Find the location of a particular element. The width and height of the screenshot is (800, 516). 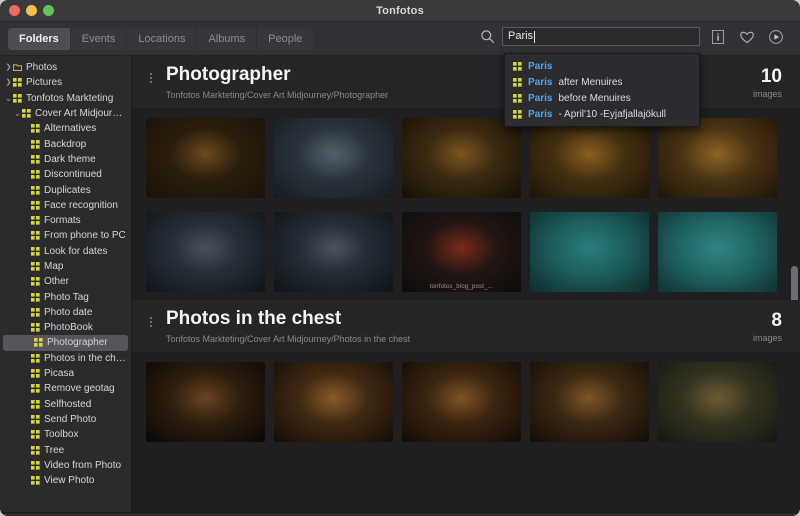

sidebar-item-send-photo: Send Photo is located at coordinates (65, 419).